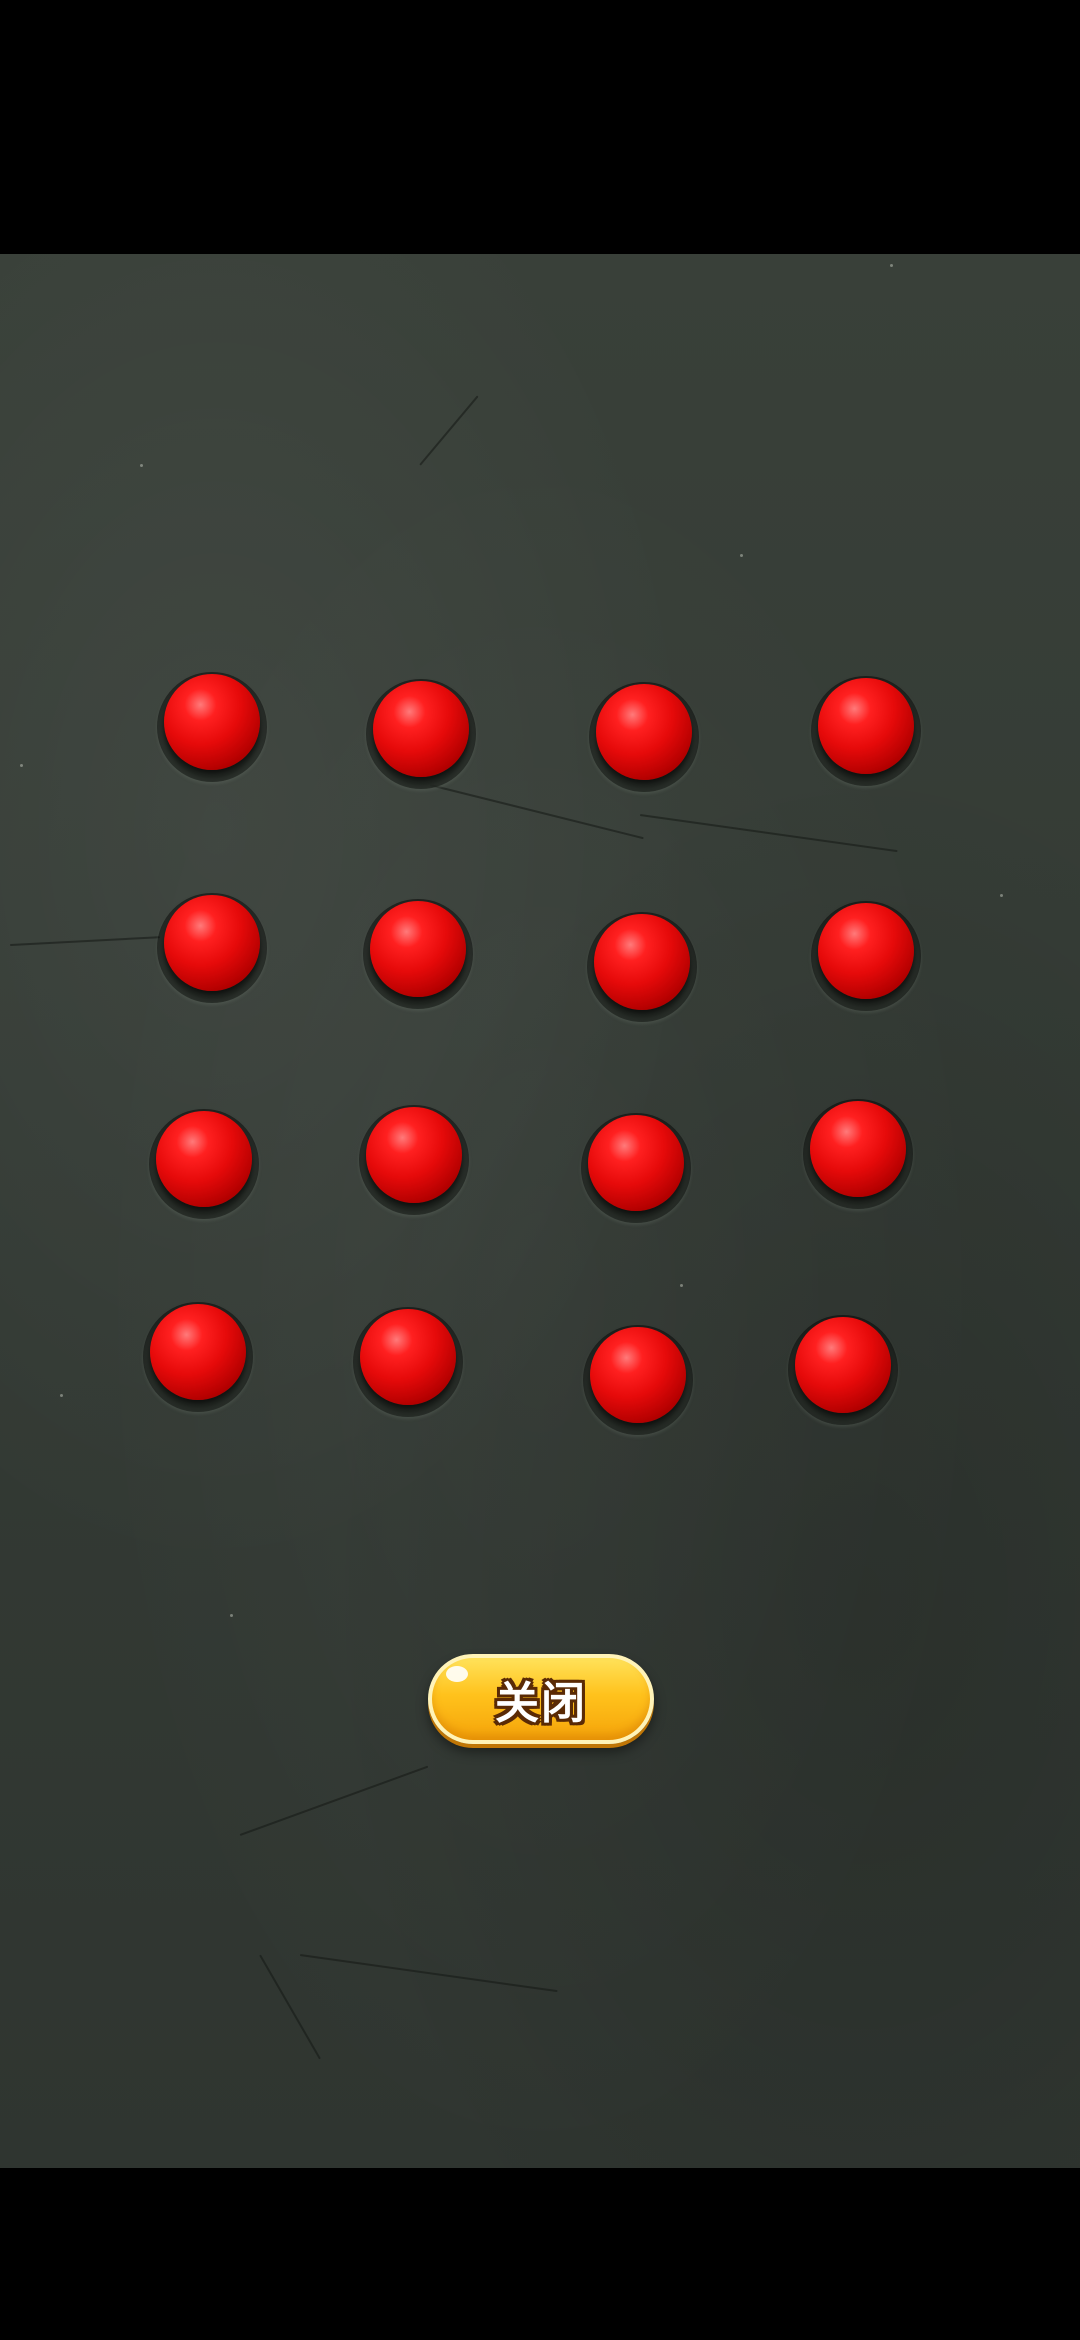 Image resolution: width=1080 pixels, height=2340 pixels. I want to click on top-black-bar, so click(540, 127).